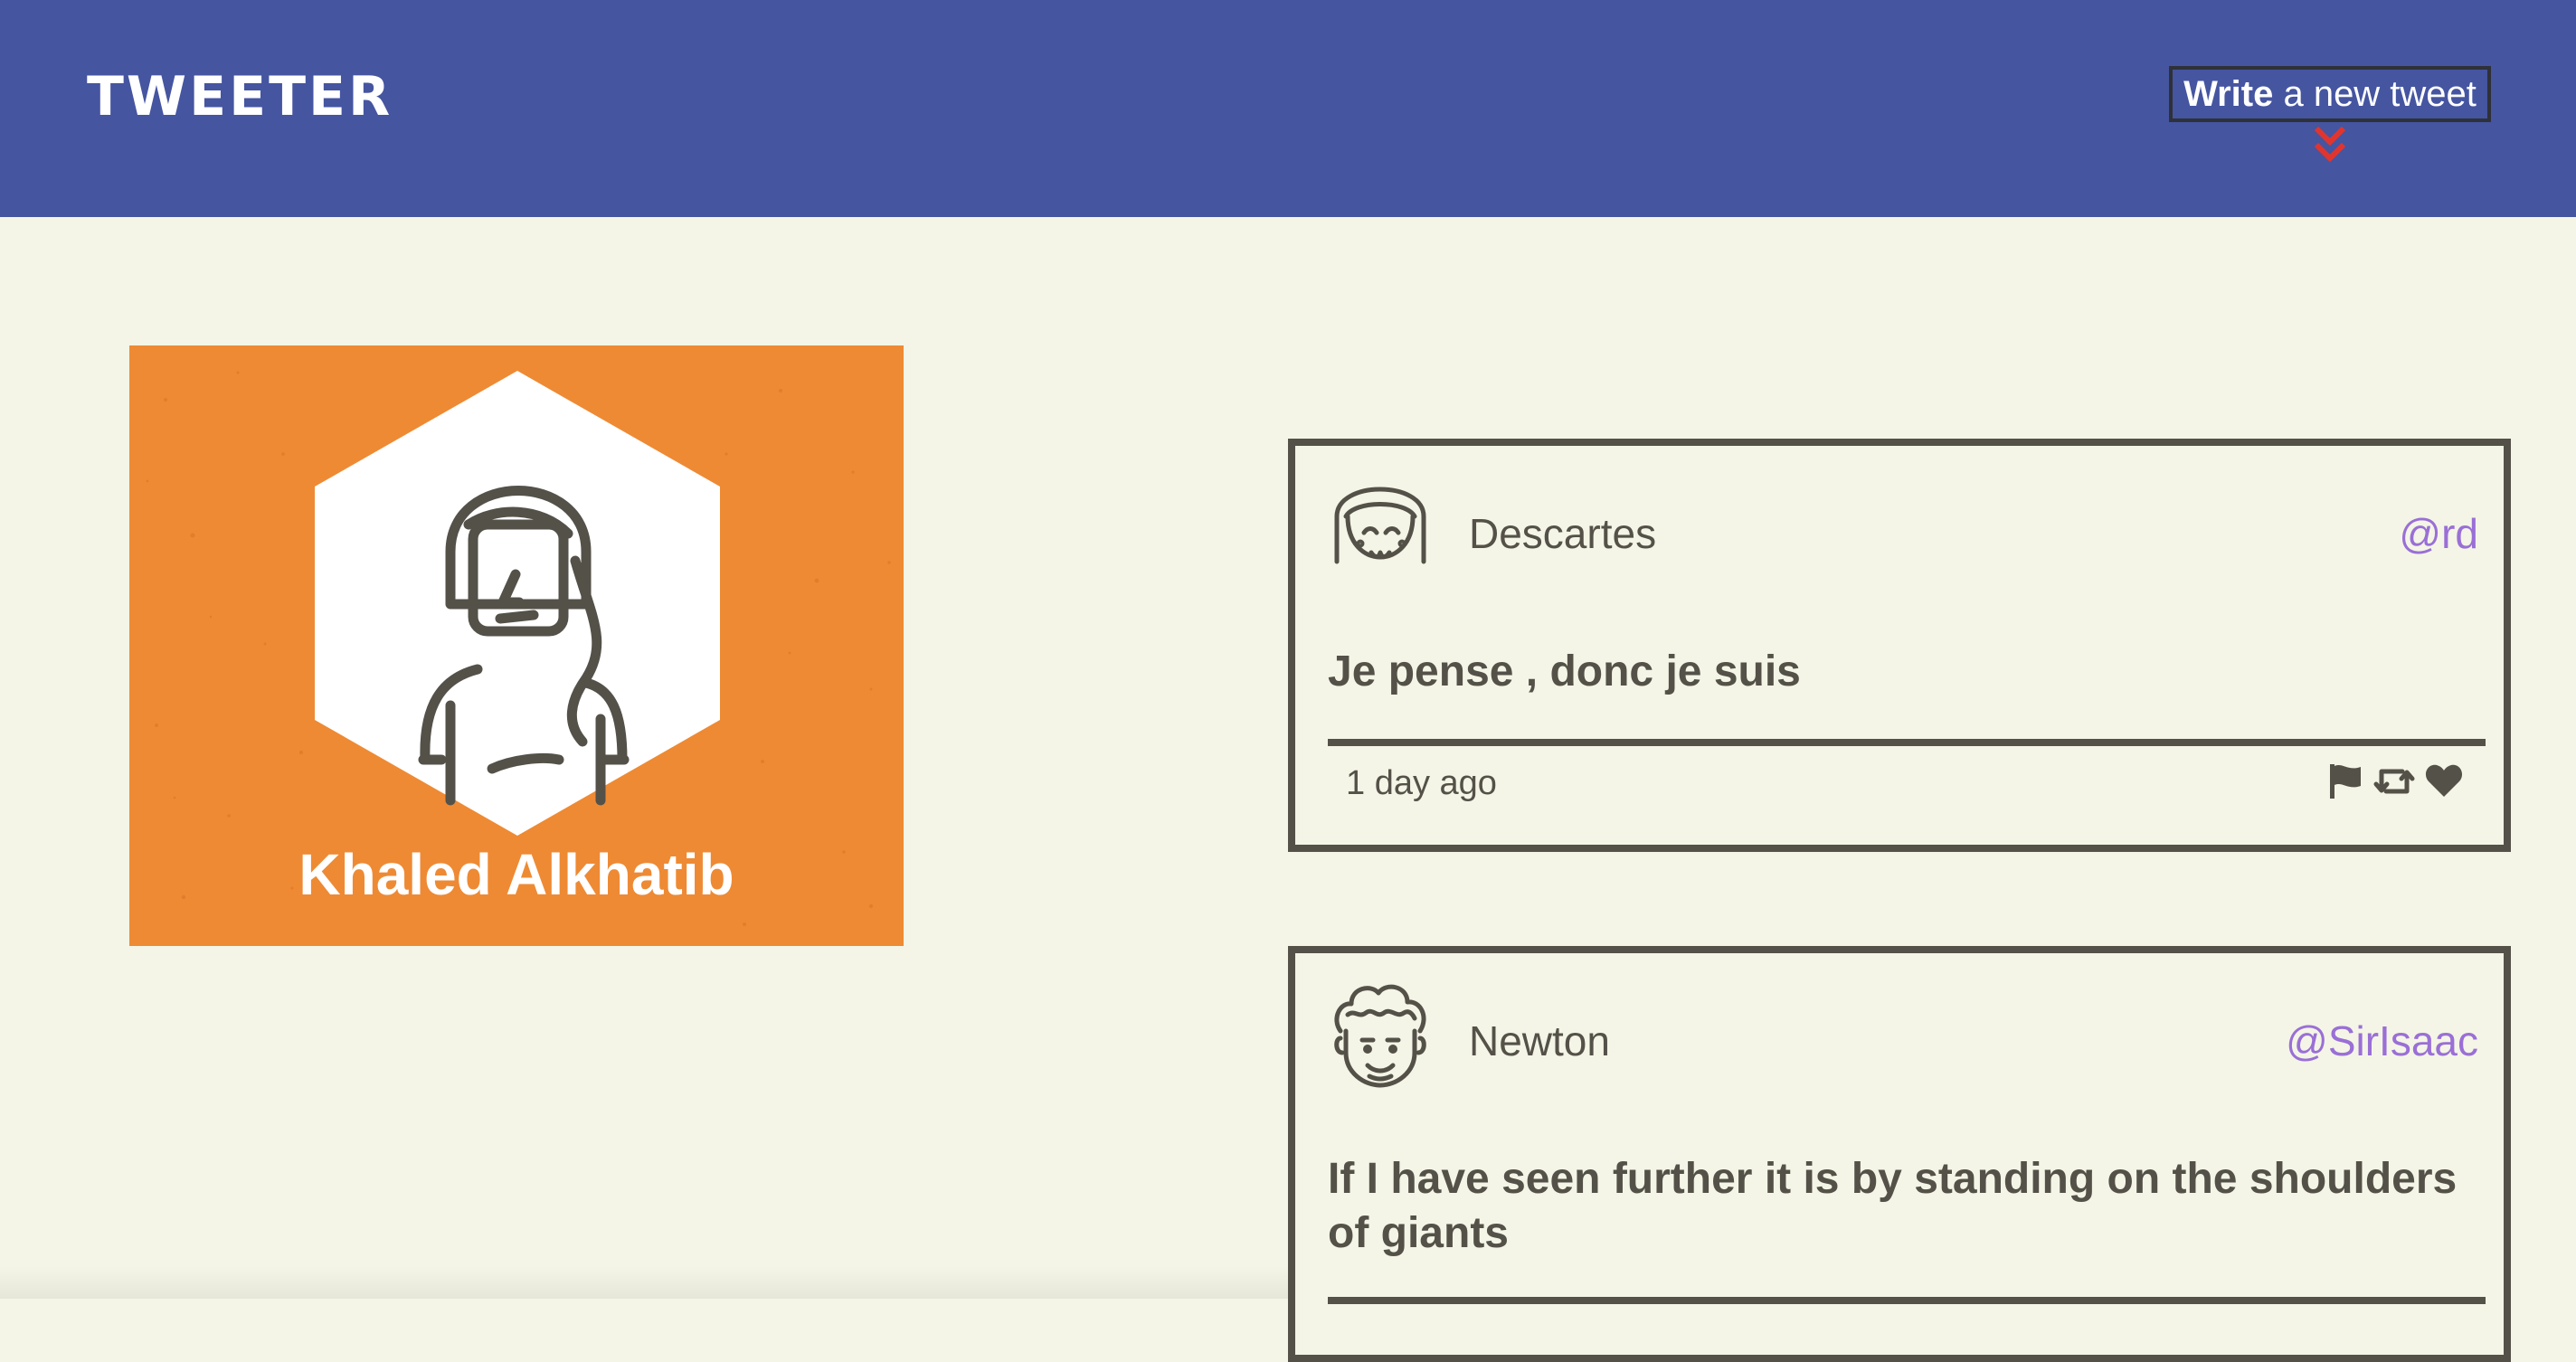 The width and height of the screenshot is (2576, 1362). What do you see at coordinates (1563, 533) in the screenshot?
I see `tweet-author-name: Descartes` at bounding box center [1563, 533].